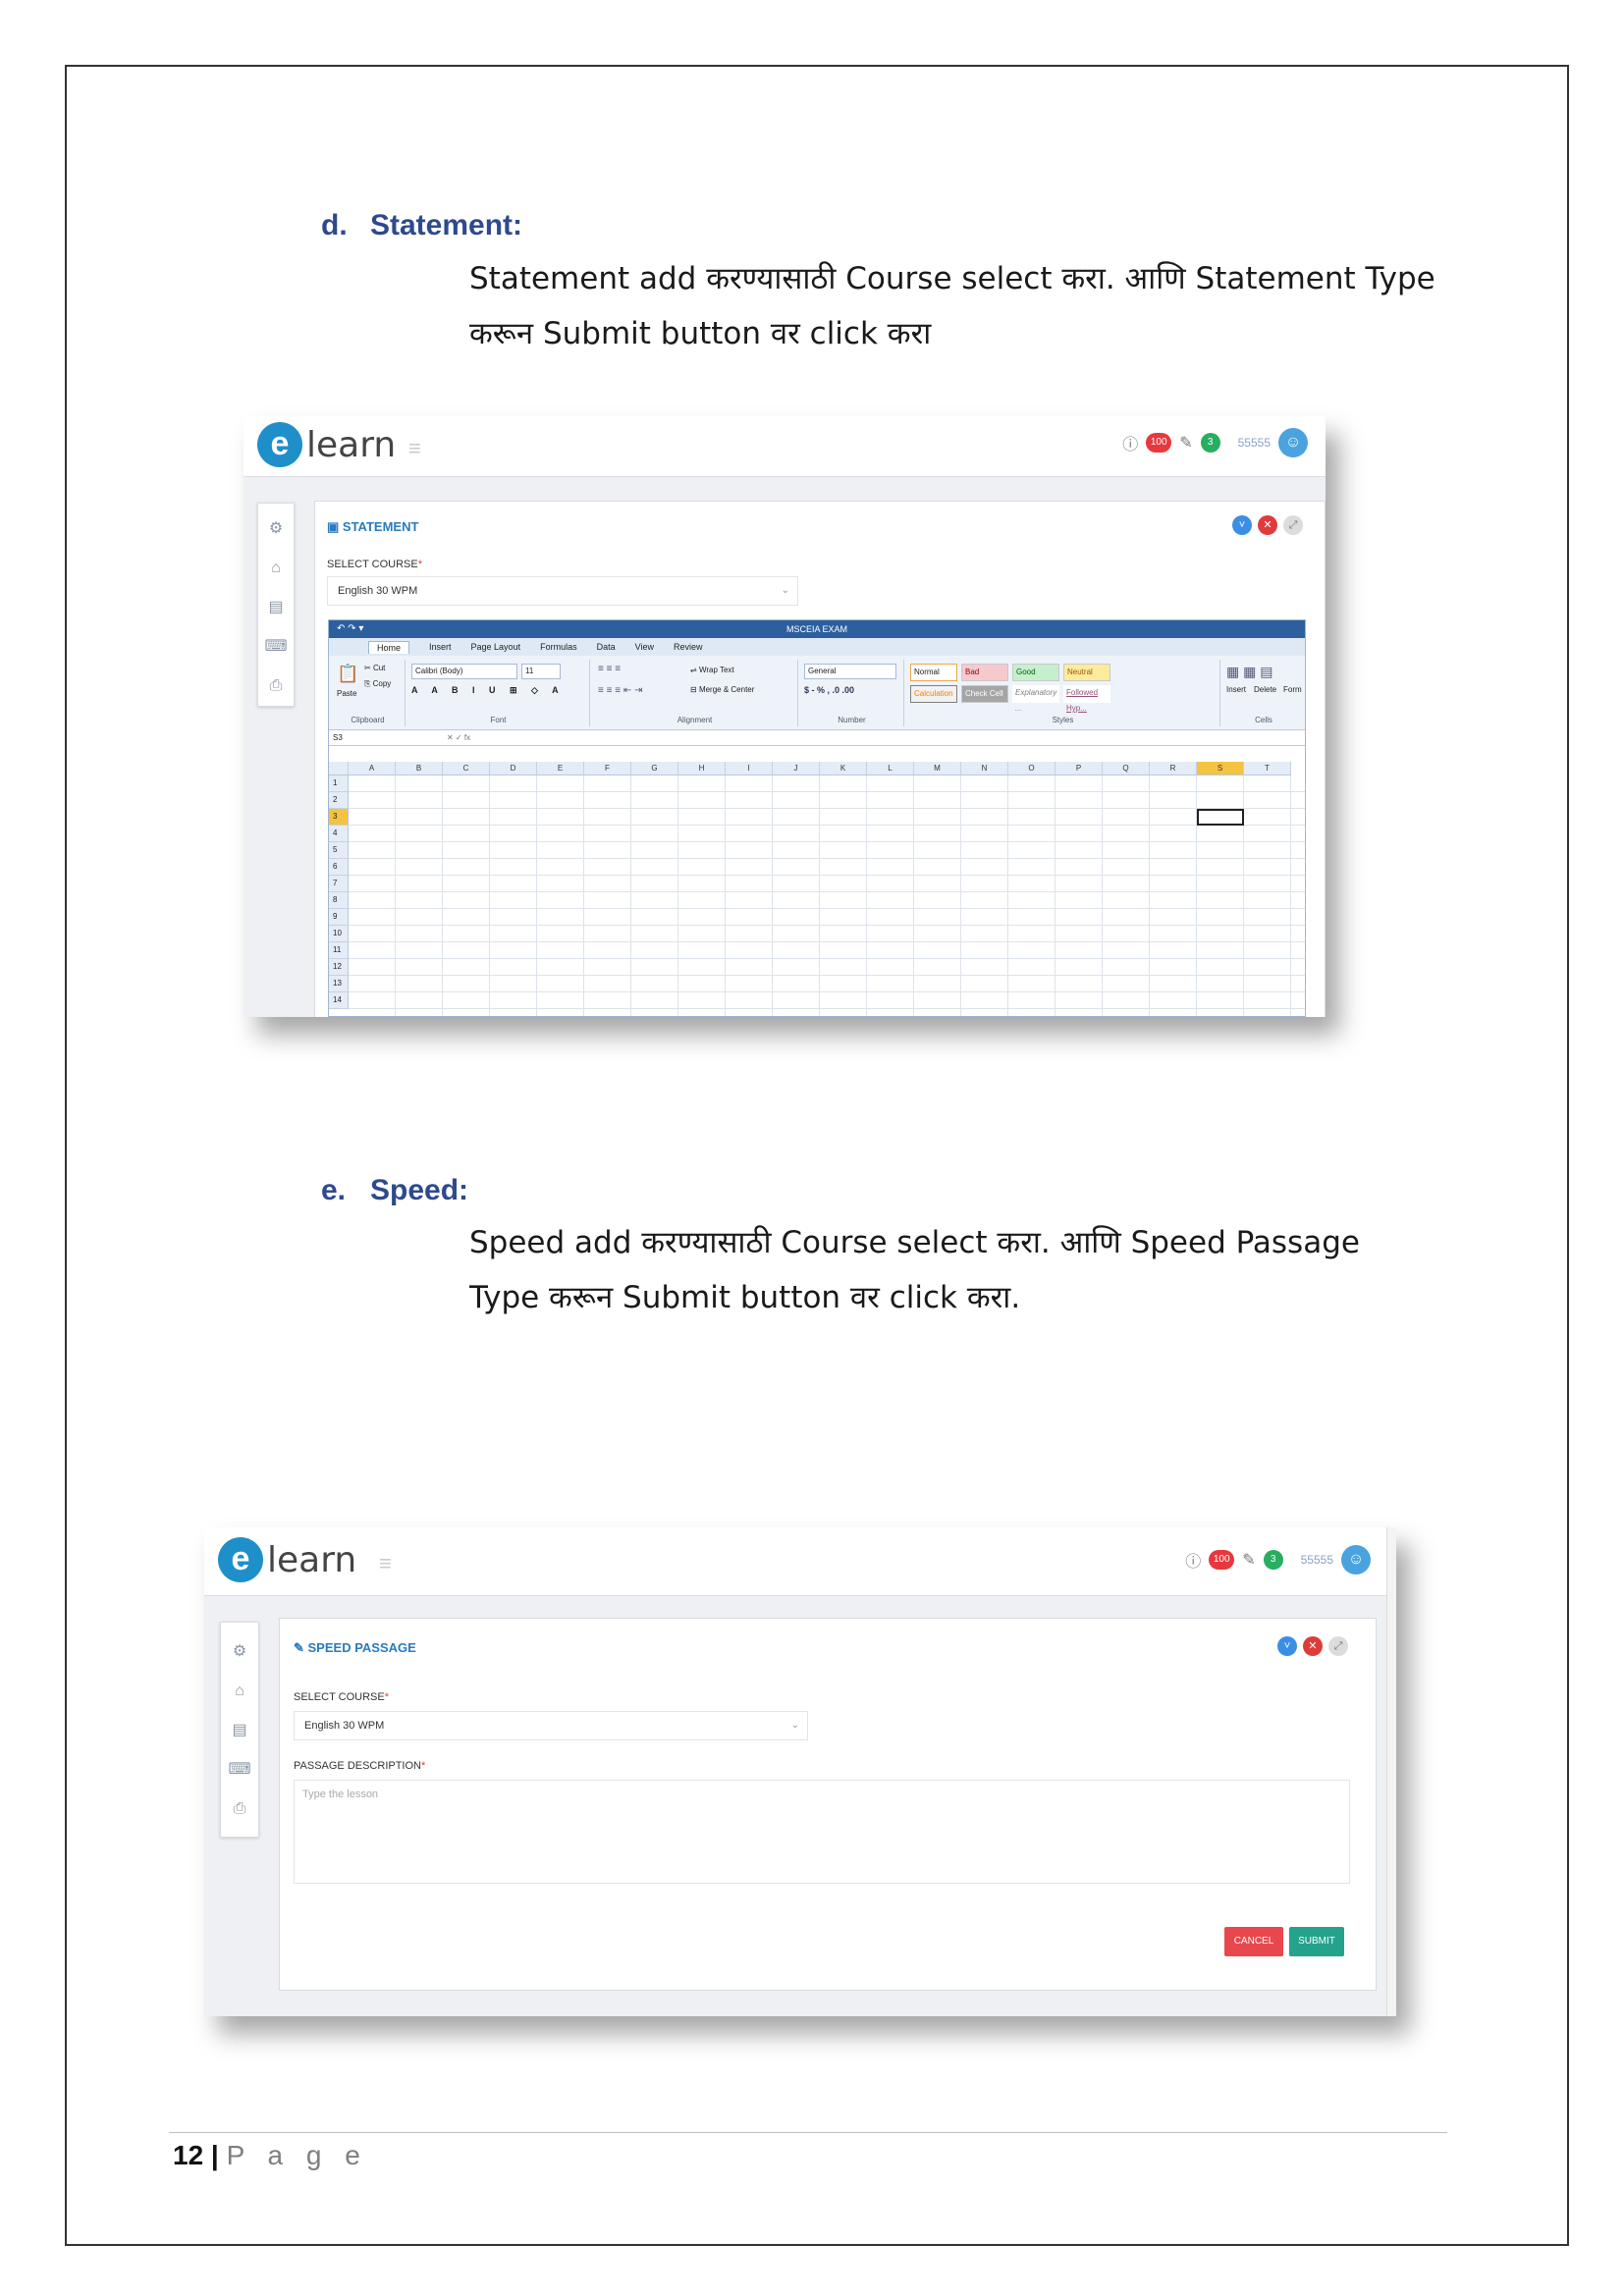  Describe the element at coordinates (644, 647) in the screenshot. I see `tab-view: View` at that location.